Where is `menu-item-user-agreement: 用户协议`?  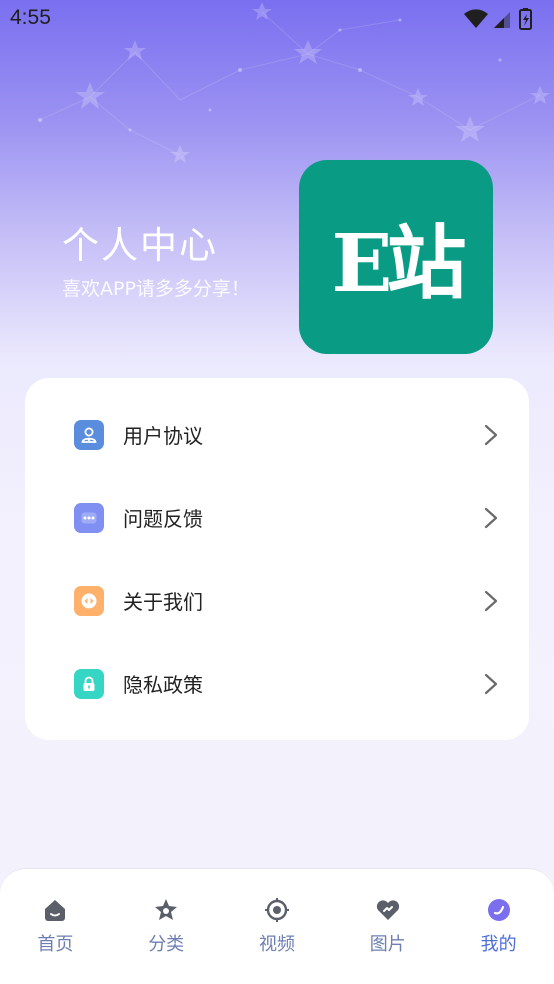
menu-item-user-agreement: 用户协议 is located at coordinates (277, 434).